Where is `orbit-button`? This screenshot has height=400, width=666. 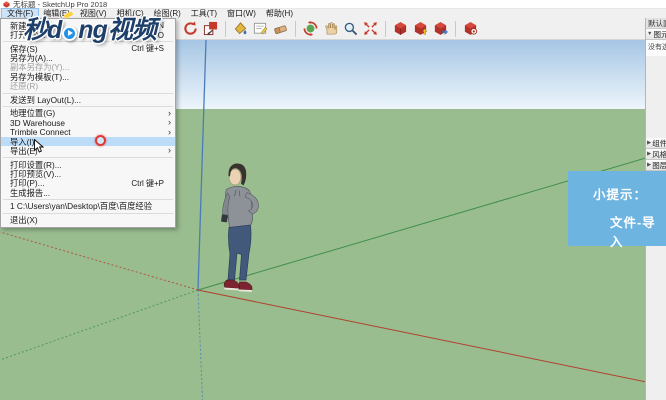 orbit-button is located at coordinates (310, 28).